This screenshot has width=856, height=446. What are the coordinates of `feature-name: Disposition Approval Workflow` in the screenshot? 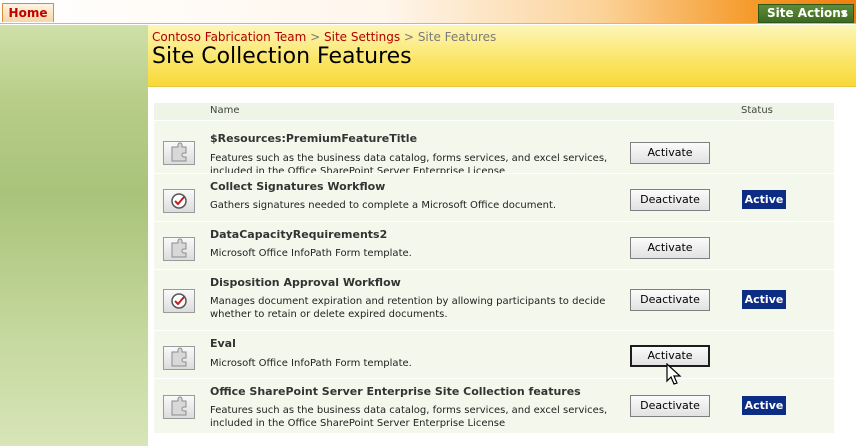 It's located at (305, 282).